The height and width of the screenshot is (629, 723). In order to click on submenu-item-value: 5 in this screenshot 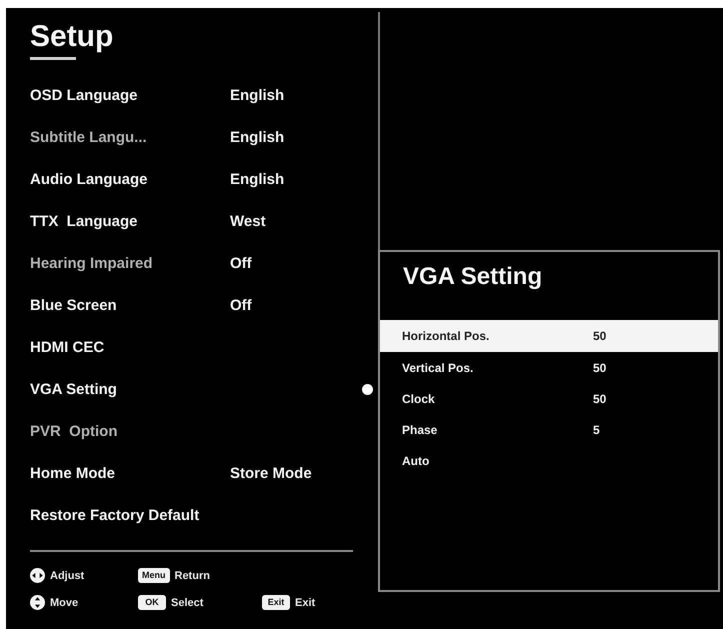, I will do `click(596, 429)`.